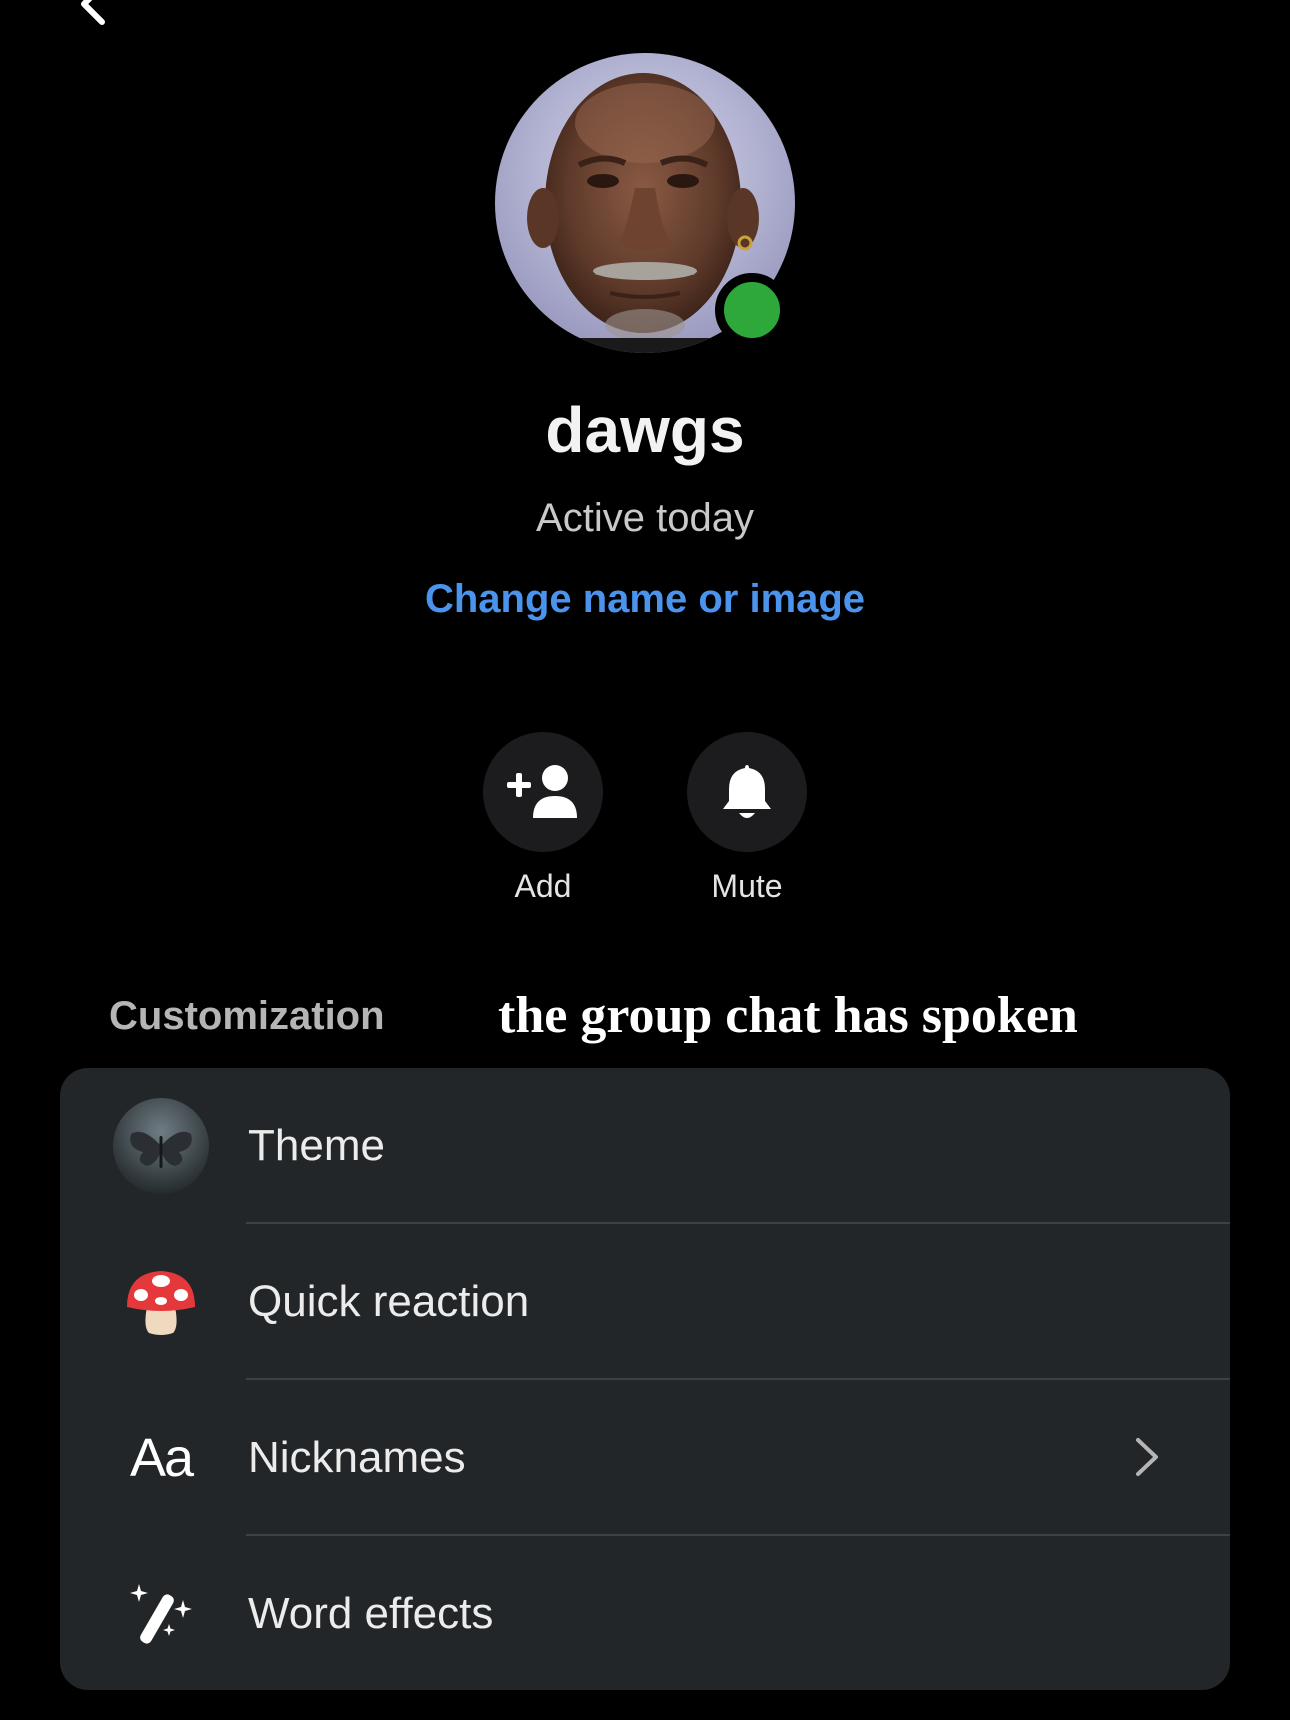  What do you see at coordinates (788, 1015) in the screenshot?
I see `overlay-caption: the group chat has spoken` at bounding box center [788, 1015].